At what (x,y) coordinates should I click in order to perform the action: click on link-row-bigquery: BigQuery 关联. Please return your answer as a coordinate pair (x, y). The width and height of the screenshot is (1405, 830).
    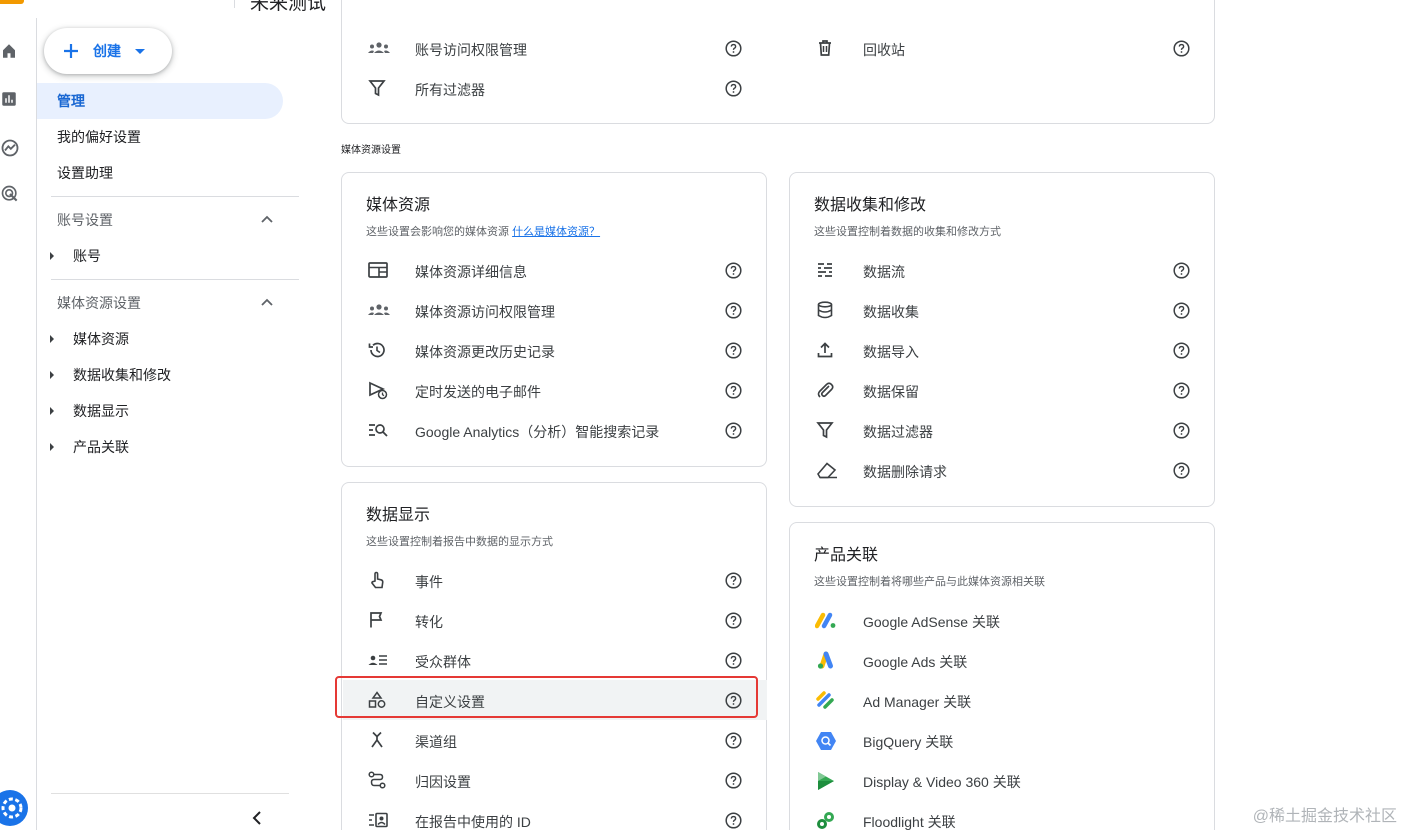
    Looking at the image, I should click on (1003, 740).